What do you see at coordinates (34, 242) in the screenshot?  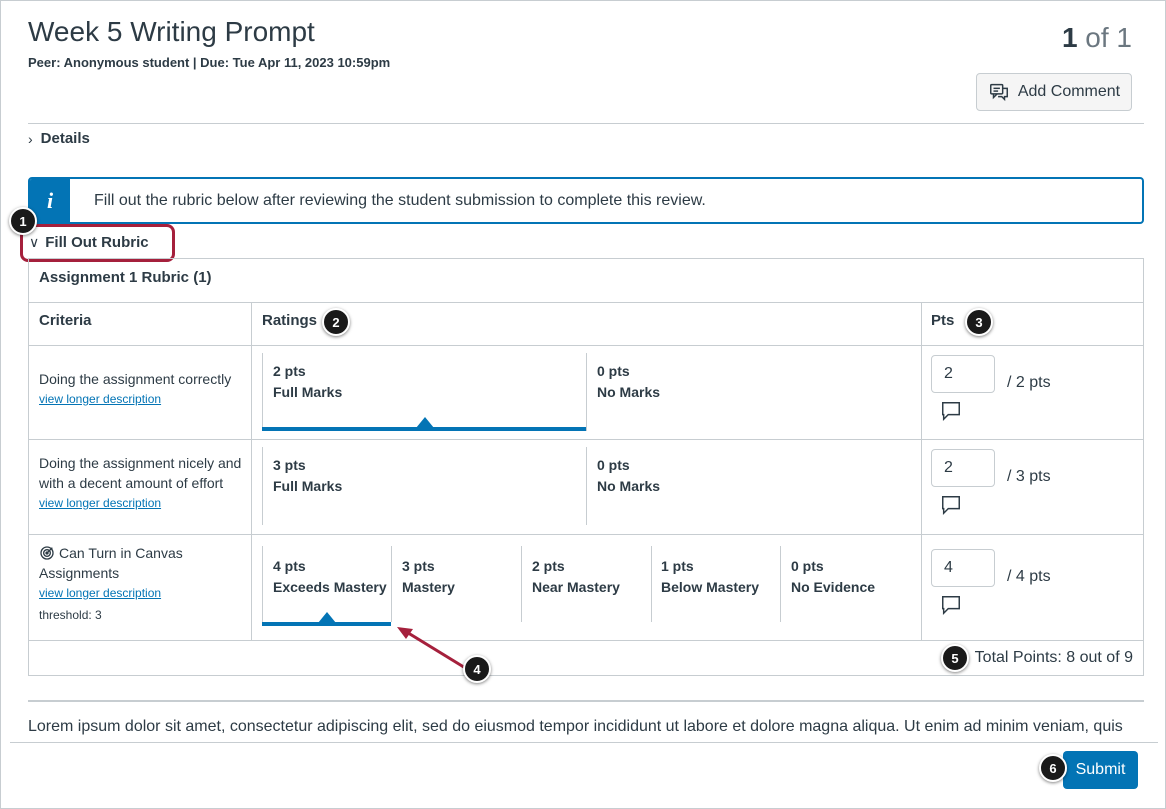 I see `chevron-down-icon: ∨` at bounding box center [34, 242].